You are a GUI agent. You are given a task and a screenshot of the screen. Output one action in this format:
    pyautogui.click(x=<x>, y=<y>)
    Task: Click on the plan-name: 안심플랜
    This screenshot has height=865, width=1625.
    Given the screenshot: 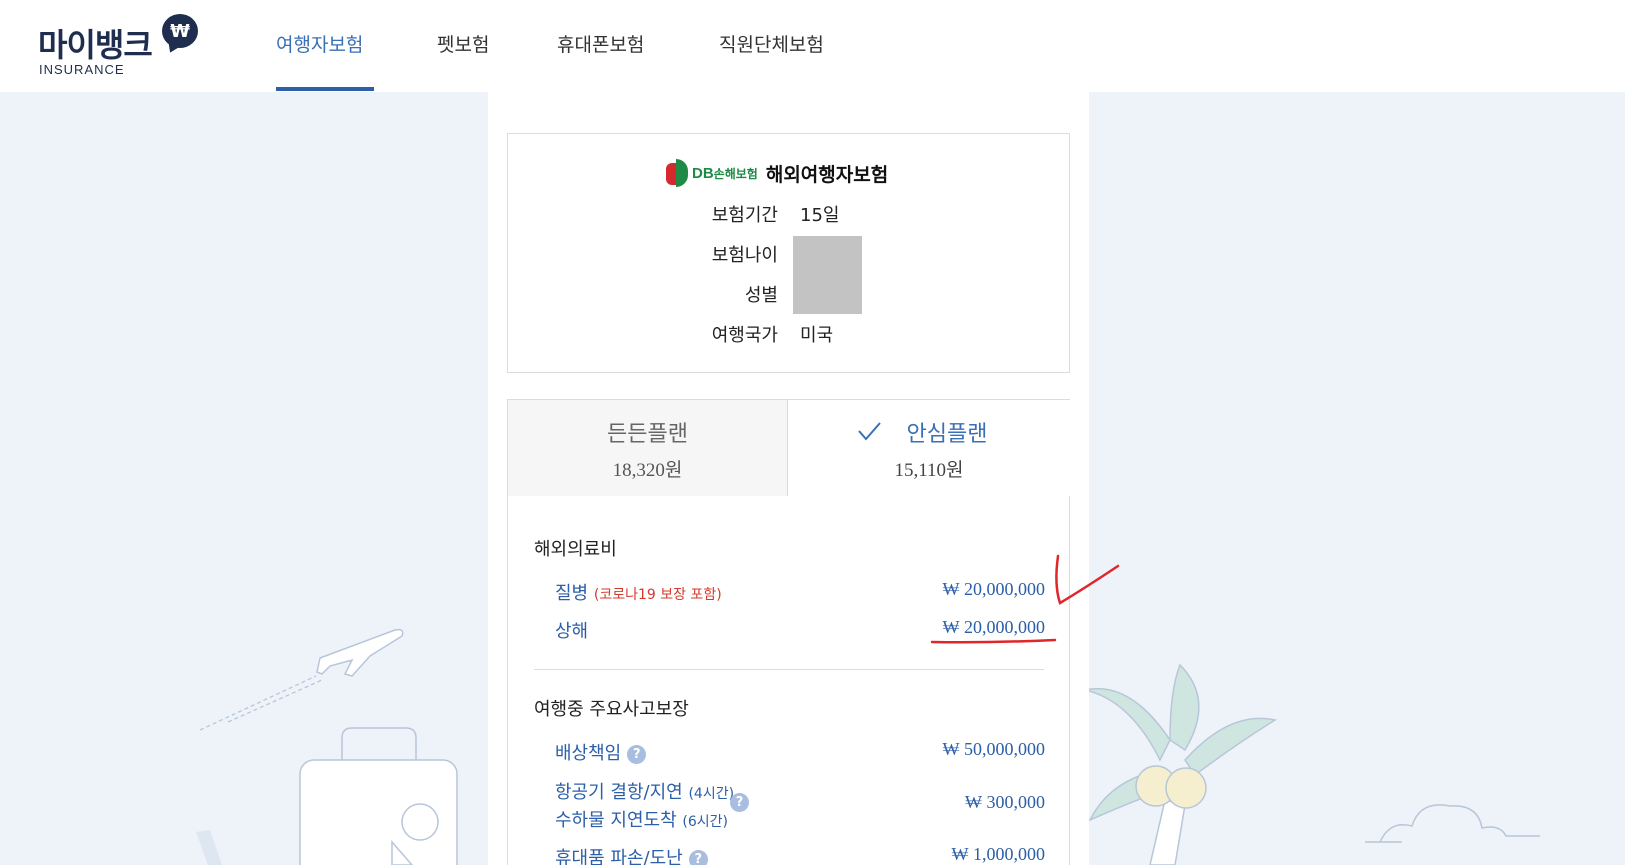 What is the action you would take?
    pyautogui.click(x=947, y=434)
    